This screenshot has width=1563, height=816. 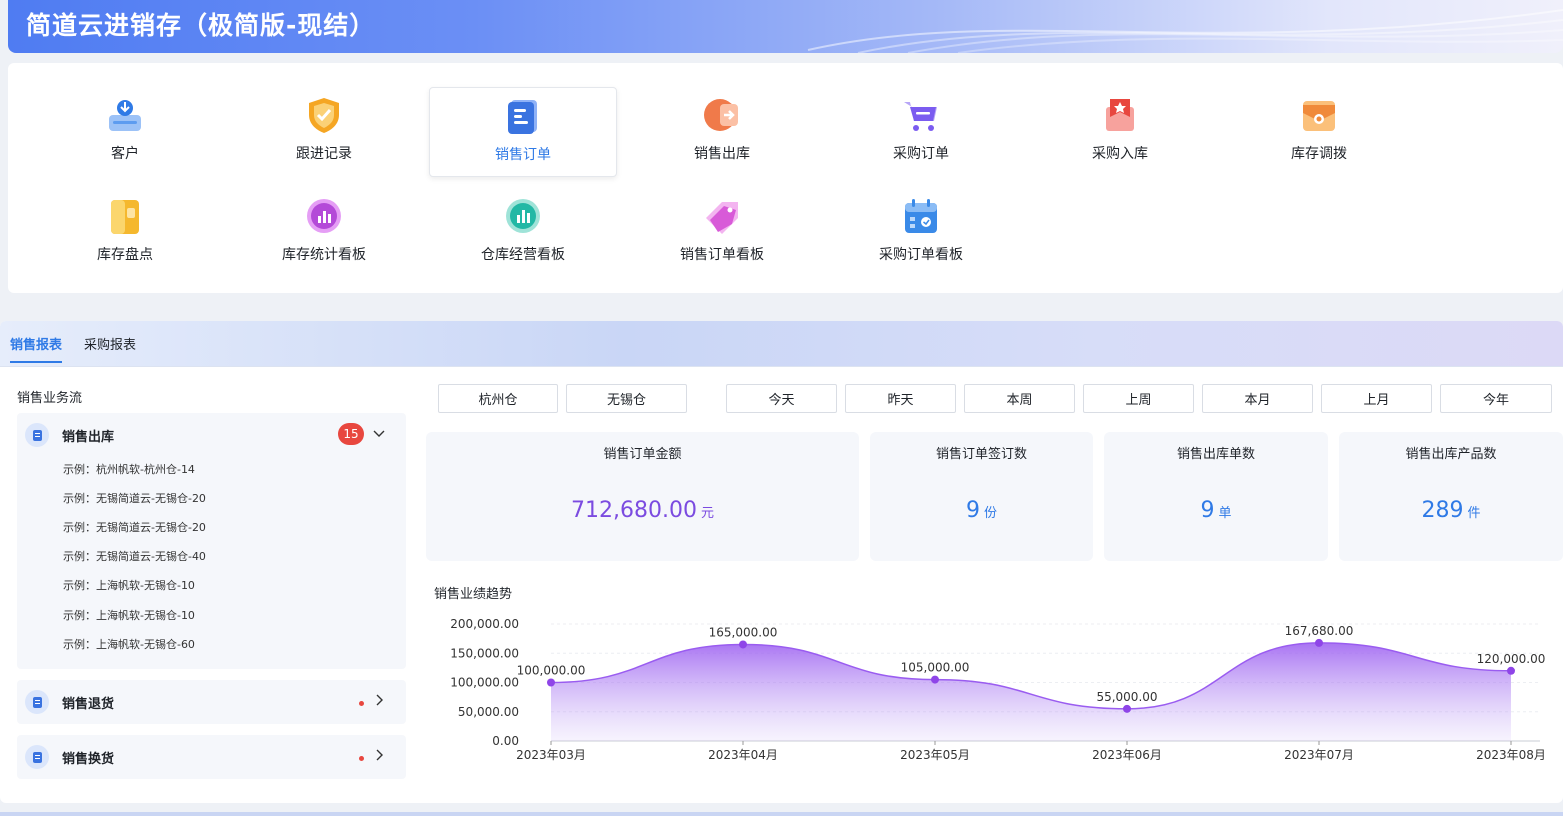 I want to click on stat-number: 9, so click(x=972, y=510).